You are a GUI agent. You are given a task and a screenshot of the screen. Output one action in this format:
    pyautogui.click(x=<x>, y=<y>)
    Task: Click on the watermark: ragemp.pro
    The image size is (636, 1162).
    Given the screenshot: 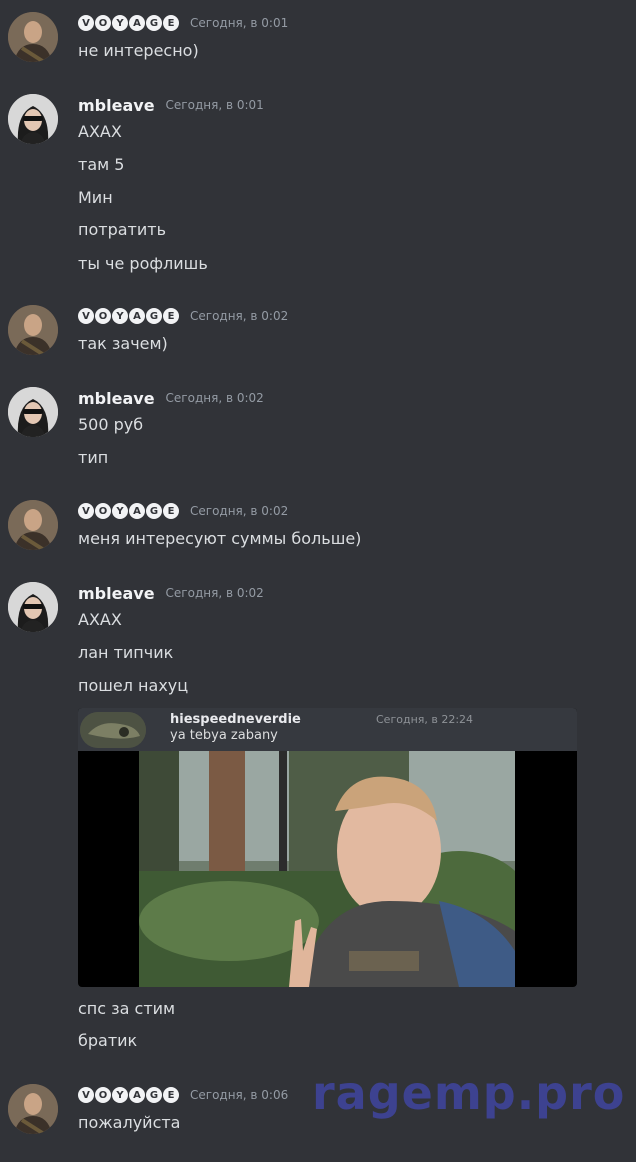 What is the action you would take?
    pyautogui.click(x=469, y=1093)
    